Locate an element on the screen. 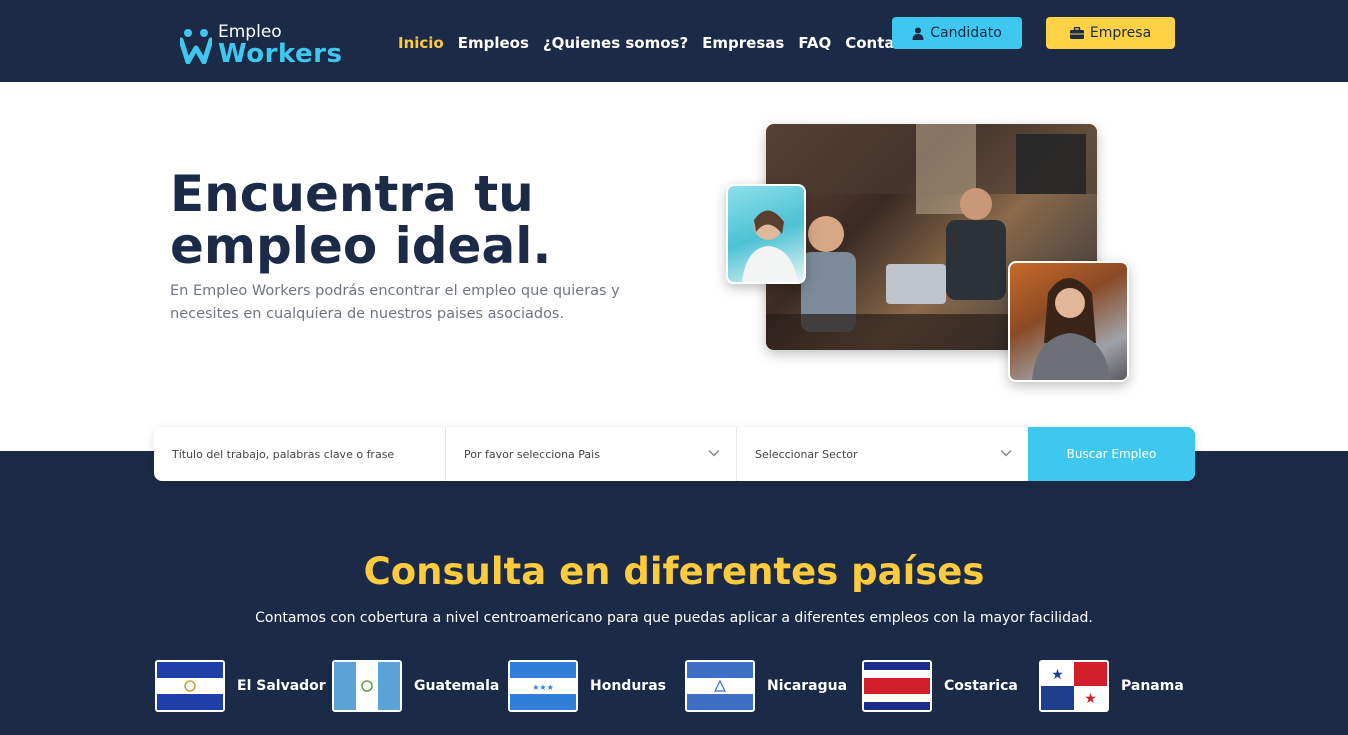 The width and height of the screenshot is (1348, 735). nav-item-empresas: Empresas is located at coordinates (743, 43).